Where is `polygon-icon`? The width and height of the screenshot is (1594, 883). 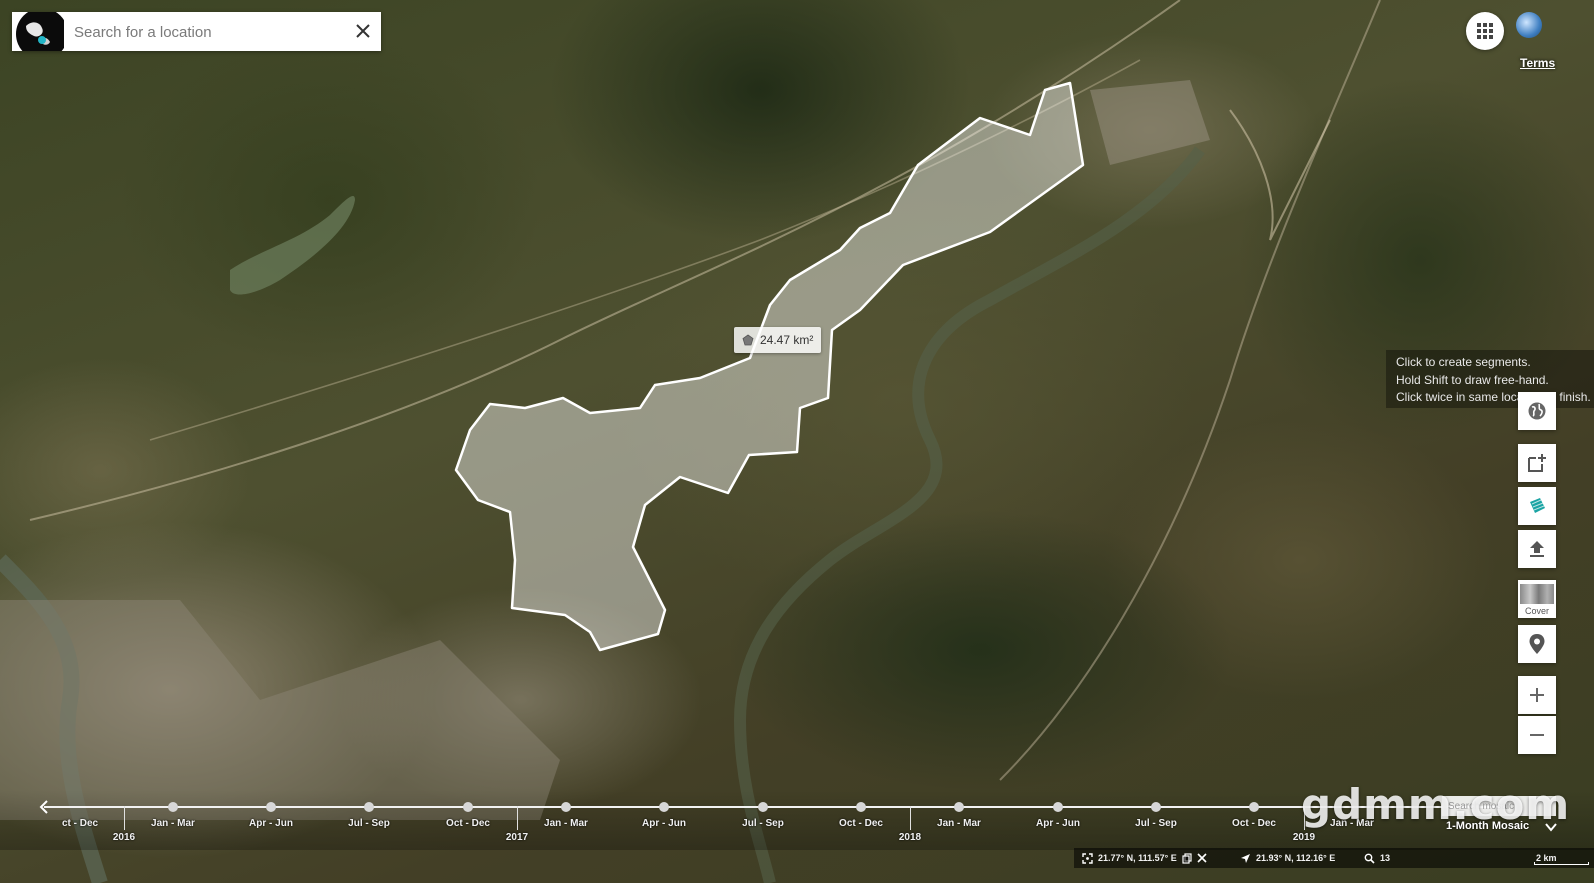
polygon-icon is located at coordinates (748, 340).